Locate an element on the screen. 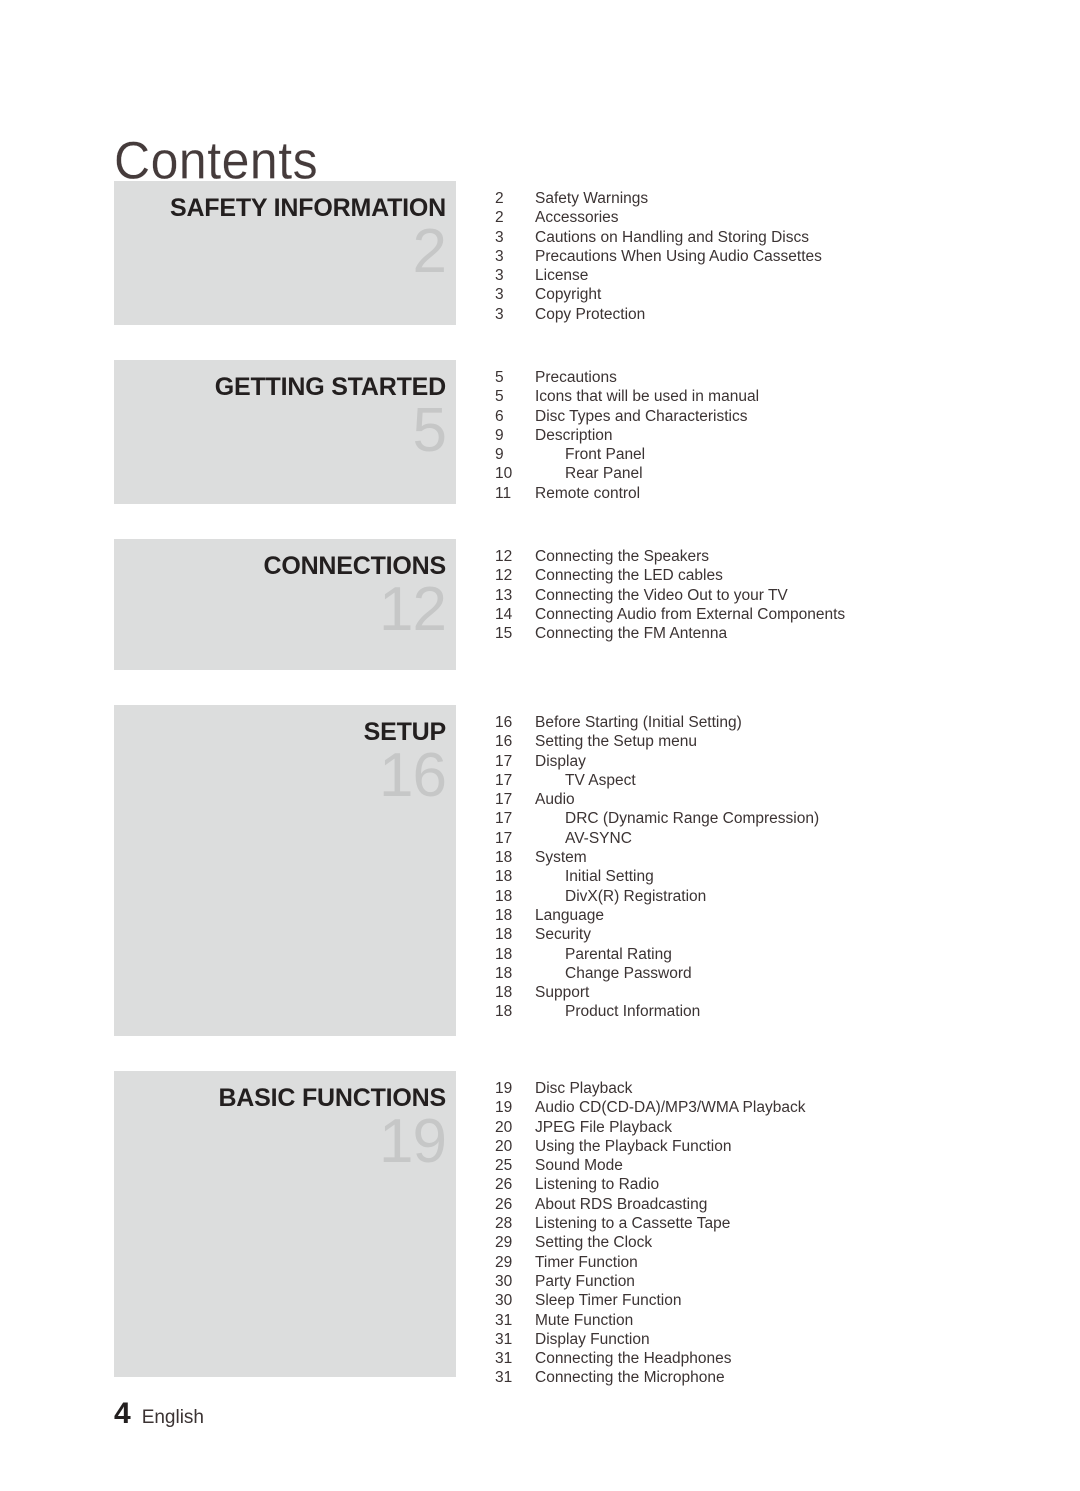 This screenshot has width=1080, height=1491. toc-entry-label: DRC (Dynamic Range Compression) is located at coordinates (692, 819).